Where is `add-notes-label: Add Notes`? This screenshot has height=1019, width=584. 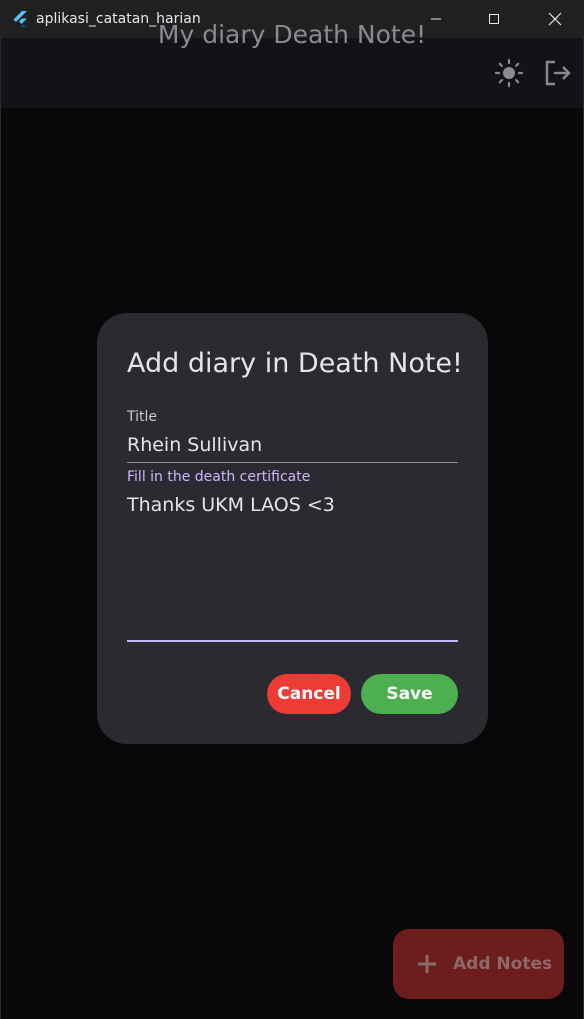
add-notes-label: Add Notes is located at coordinates (503, 964).